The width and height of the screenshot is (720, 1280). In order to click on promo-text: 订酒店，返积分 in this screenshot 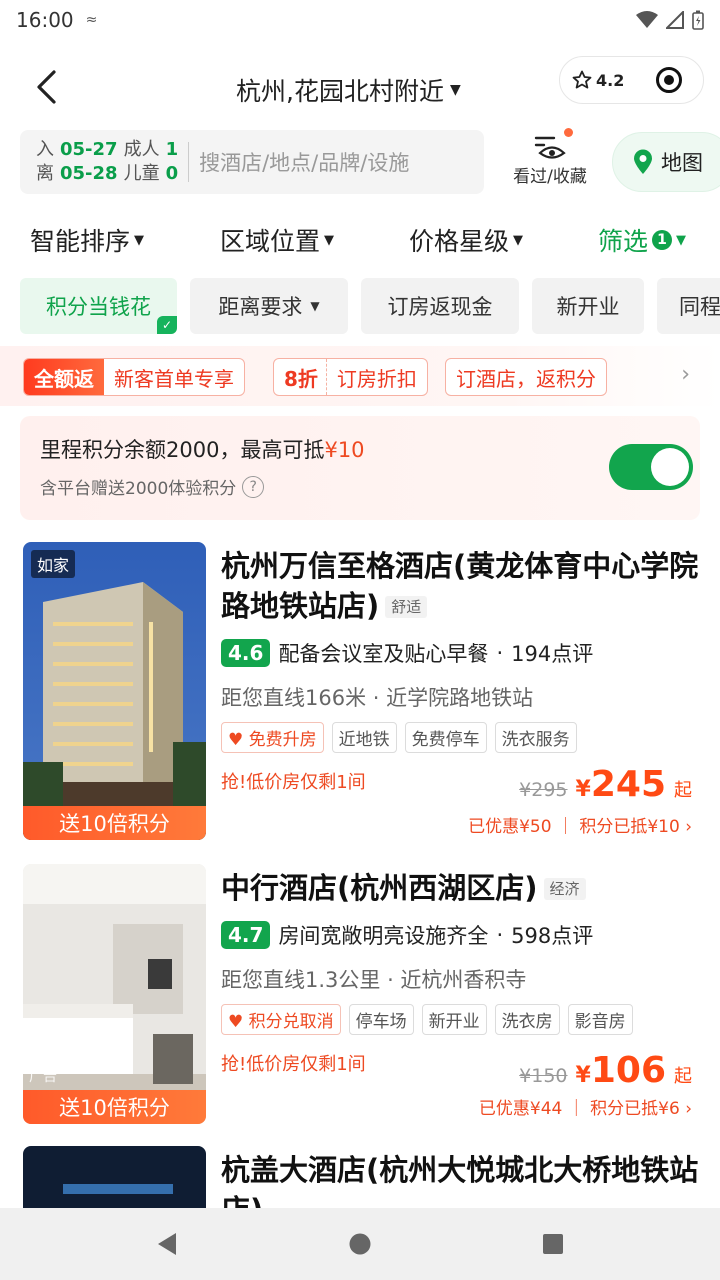, I will do `click(526, 378)`.